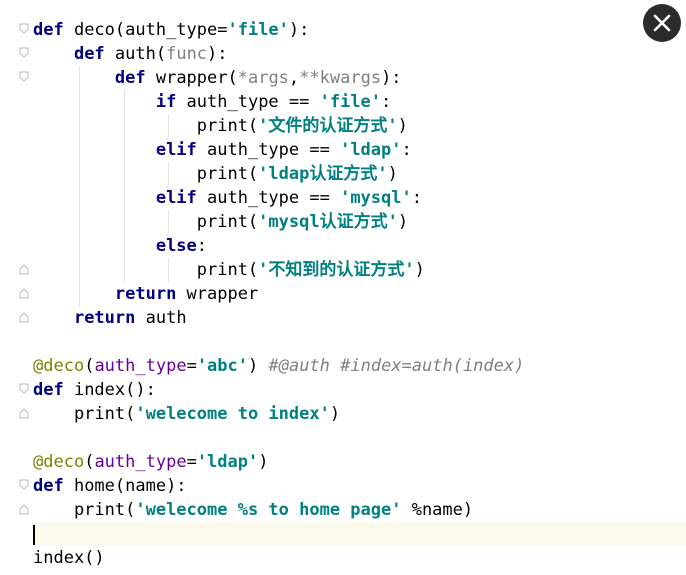 The image size is (686, 575). Describe the element at coordinates (176, 198) in the screenshot. I see `code-token: elif` at that location.